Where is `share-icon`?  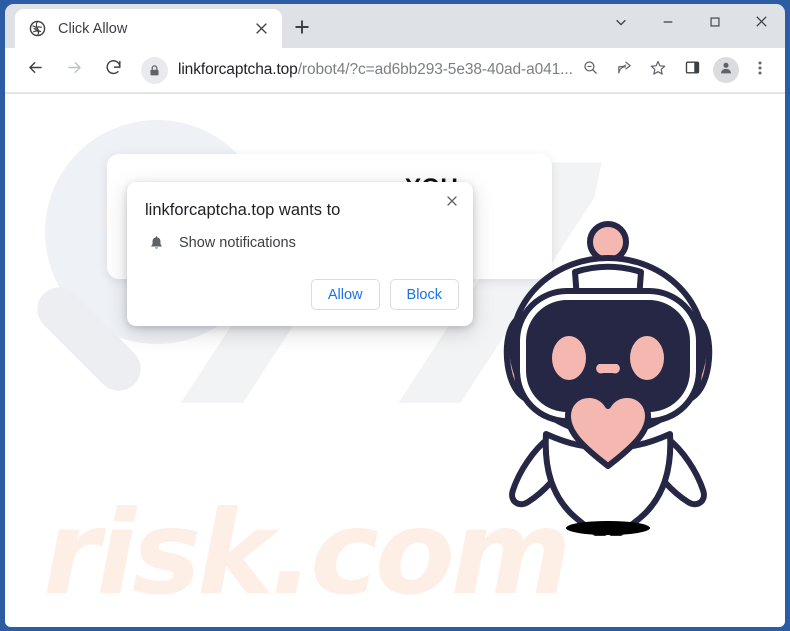
share-icon is located at coordinates (624, 70).